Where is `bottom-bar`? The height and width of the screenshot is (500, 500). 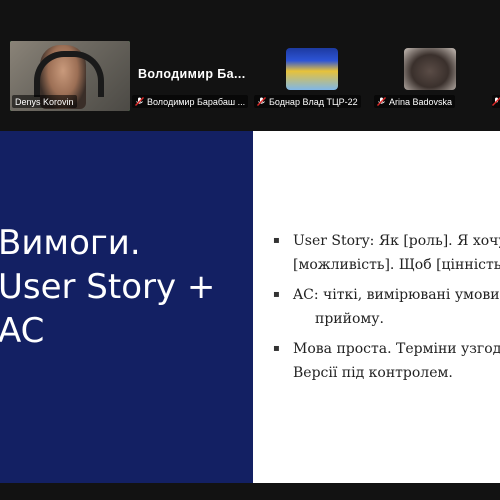 bottom-bar is located at coordinates (250, 491).